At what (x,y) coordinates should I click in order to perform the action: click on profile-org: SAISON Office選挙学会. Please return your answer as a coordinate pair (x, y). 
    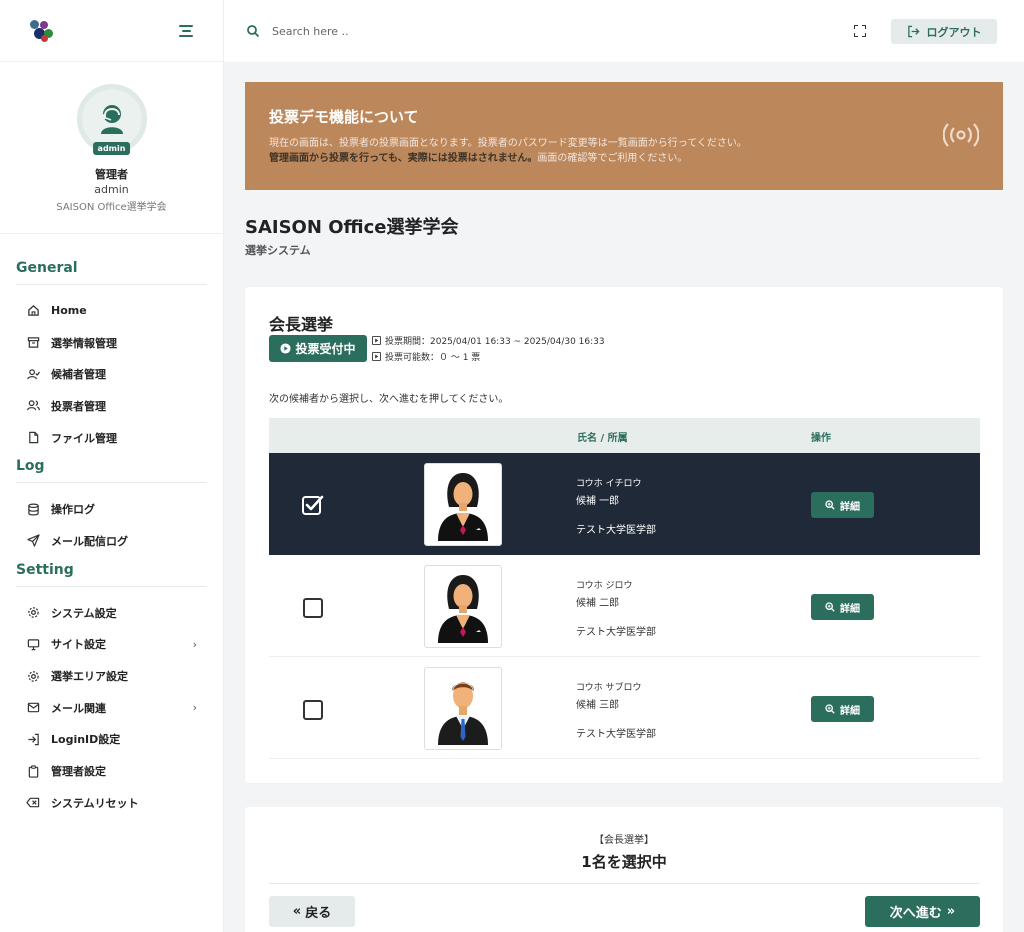
    Looking at the image, I should click on (111, 207).